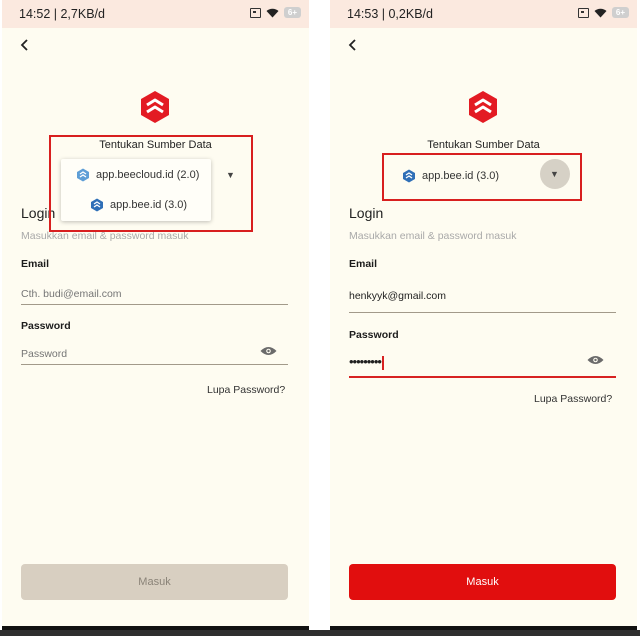 This screenshot has width=640, height=636. I want to click on status-time: 14:53 | 0,2KB/d, so click(390, 14).